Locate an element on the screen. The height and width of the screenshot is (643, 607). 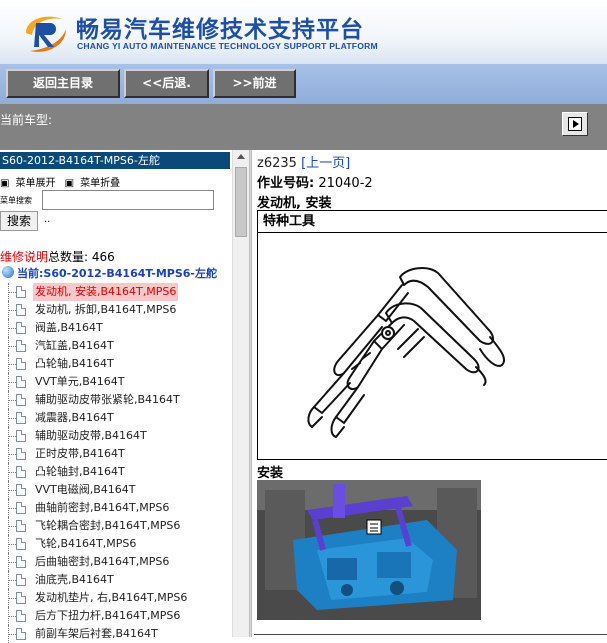
tree-item: 后方下扭力杆,B4164T,MPS6 is located at coordinates (116, 616).